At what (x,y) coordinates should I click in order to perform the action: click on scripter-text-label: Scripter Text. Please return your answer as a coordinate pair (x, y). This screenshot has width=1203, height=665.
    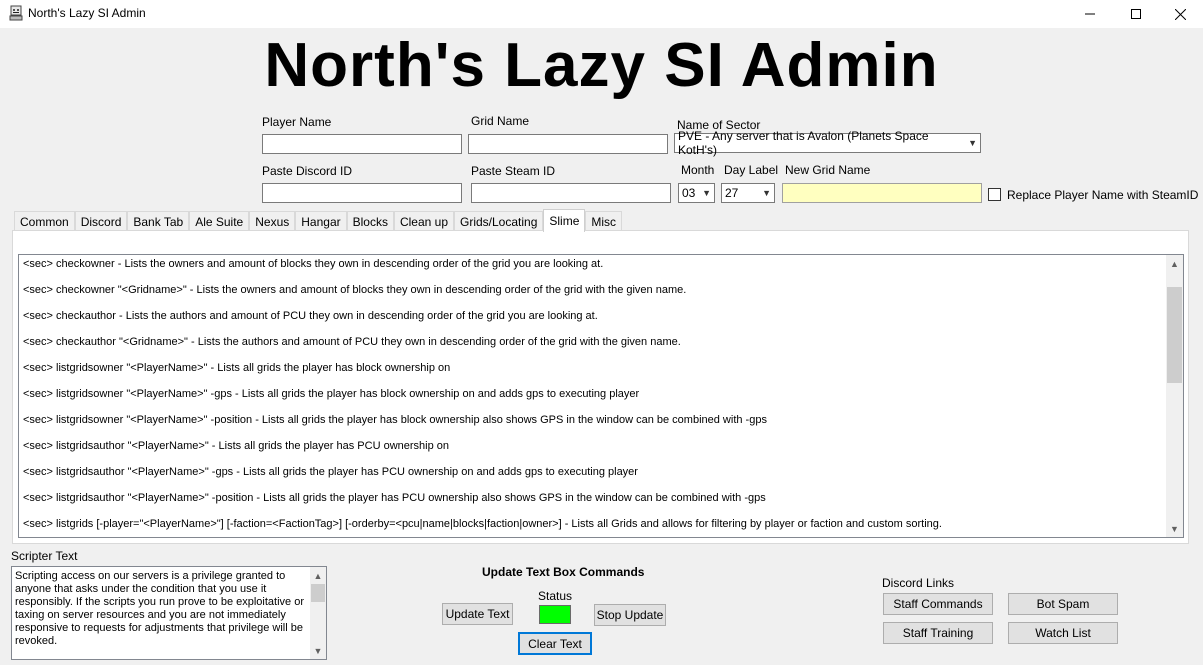
    Looking at the image, I should click on (44, 556).